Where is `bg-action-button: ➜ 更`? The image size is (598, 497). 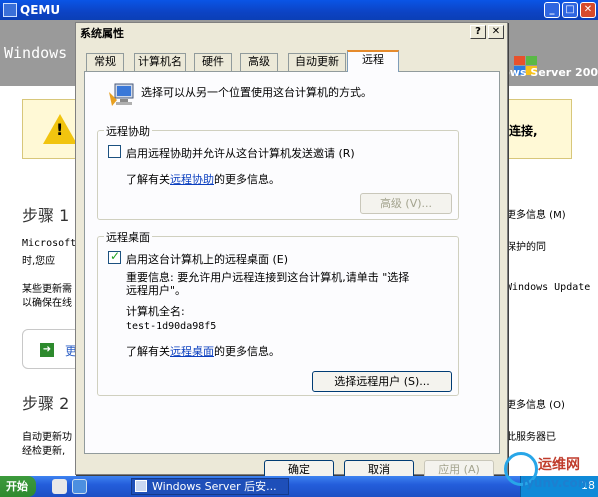 bg-action-button: ➜ 更 is located at coordinates (52, 349).